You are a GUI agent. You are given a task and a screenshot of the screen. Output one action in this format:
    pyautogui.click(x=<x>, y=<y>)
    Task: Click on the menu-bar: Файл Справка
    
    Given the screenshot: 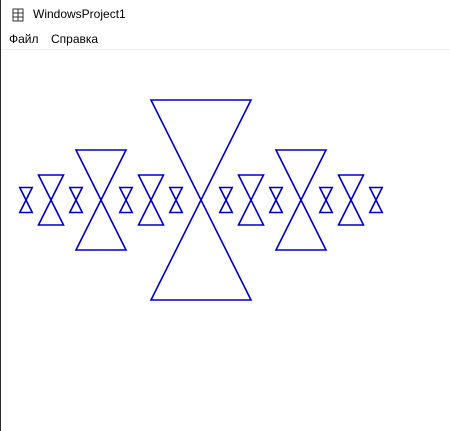 What is the action you would take?
    pyautogui.click(x=225, y=39)
    